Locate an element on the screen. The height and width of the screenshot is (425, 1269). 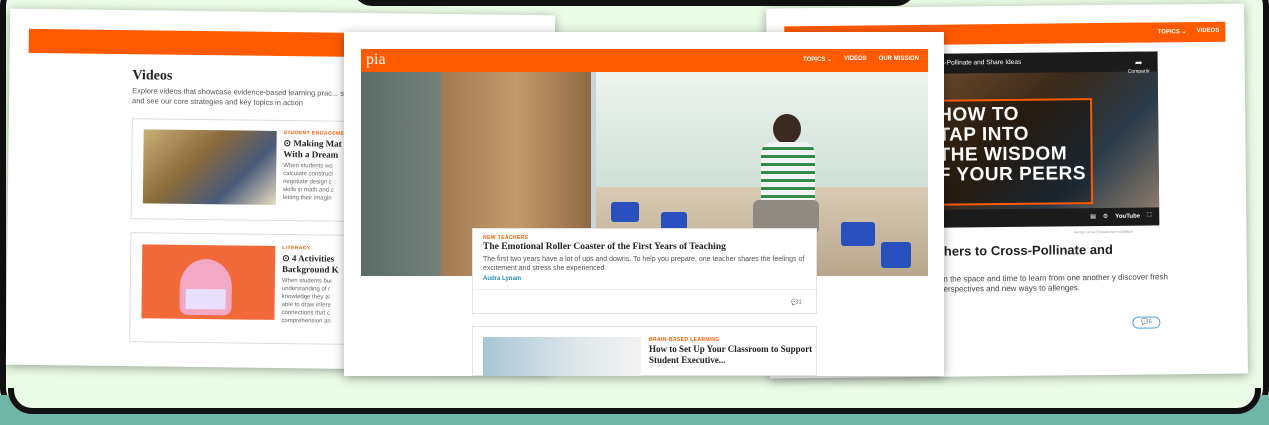
video-controls: ▤ ⚙ YouTube ⛶ is located at coordinates (1120, 216).